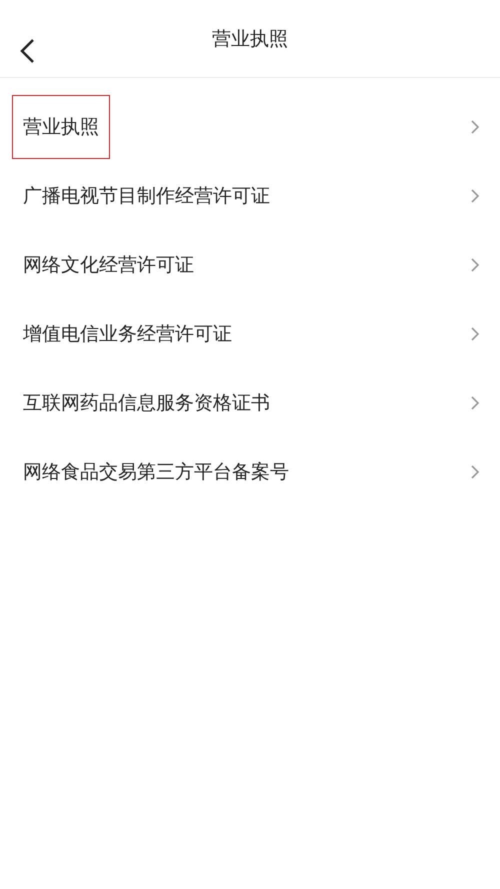  What do you see at coordinates (156, 472) in the screenshot?
I see `menu-item: 网络食品交易第三方平台备案号` at bounding box center [156, 472].